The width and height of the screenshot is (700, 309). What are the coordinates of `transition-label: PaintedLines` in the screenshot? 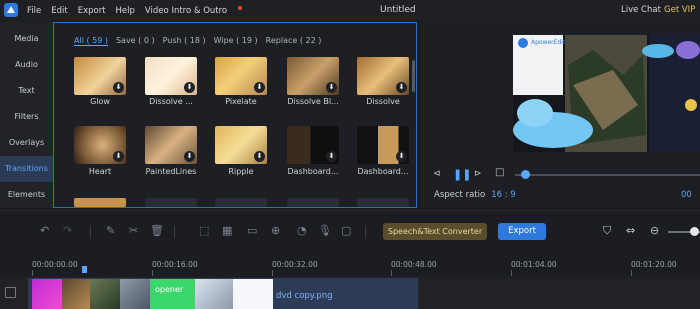 It's located at (171, 171).